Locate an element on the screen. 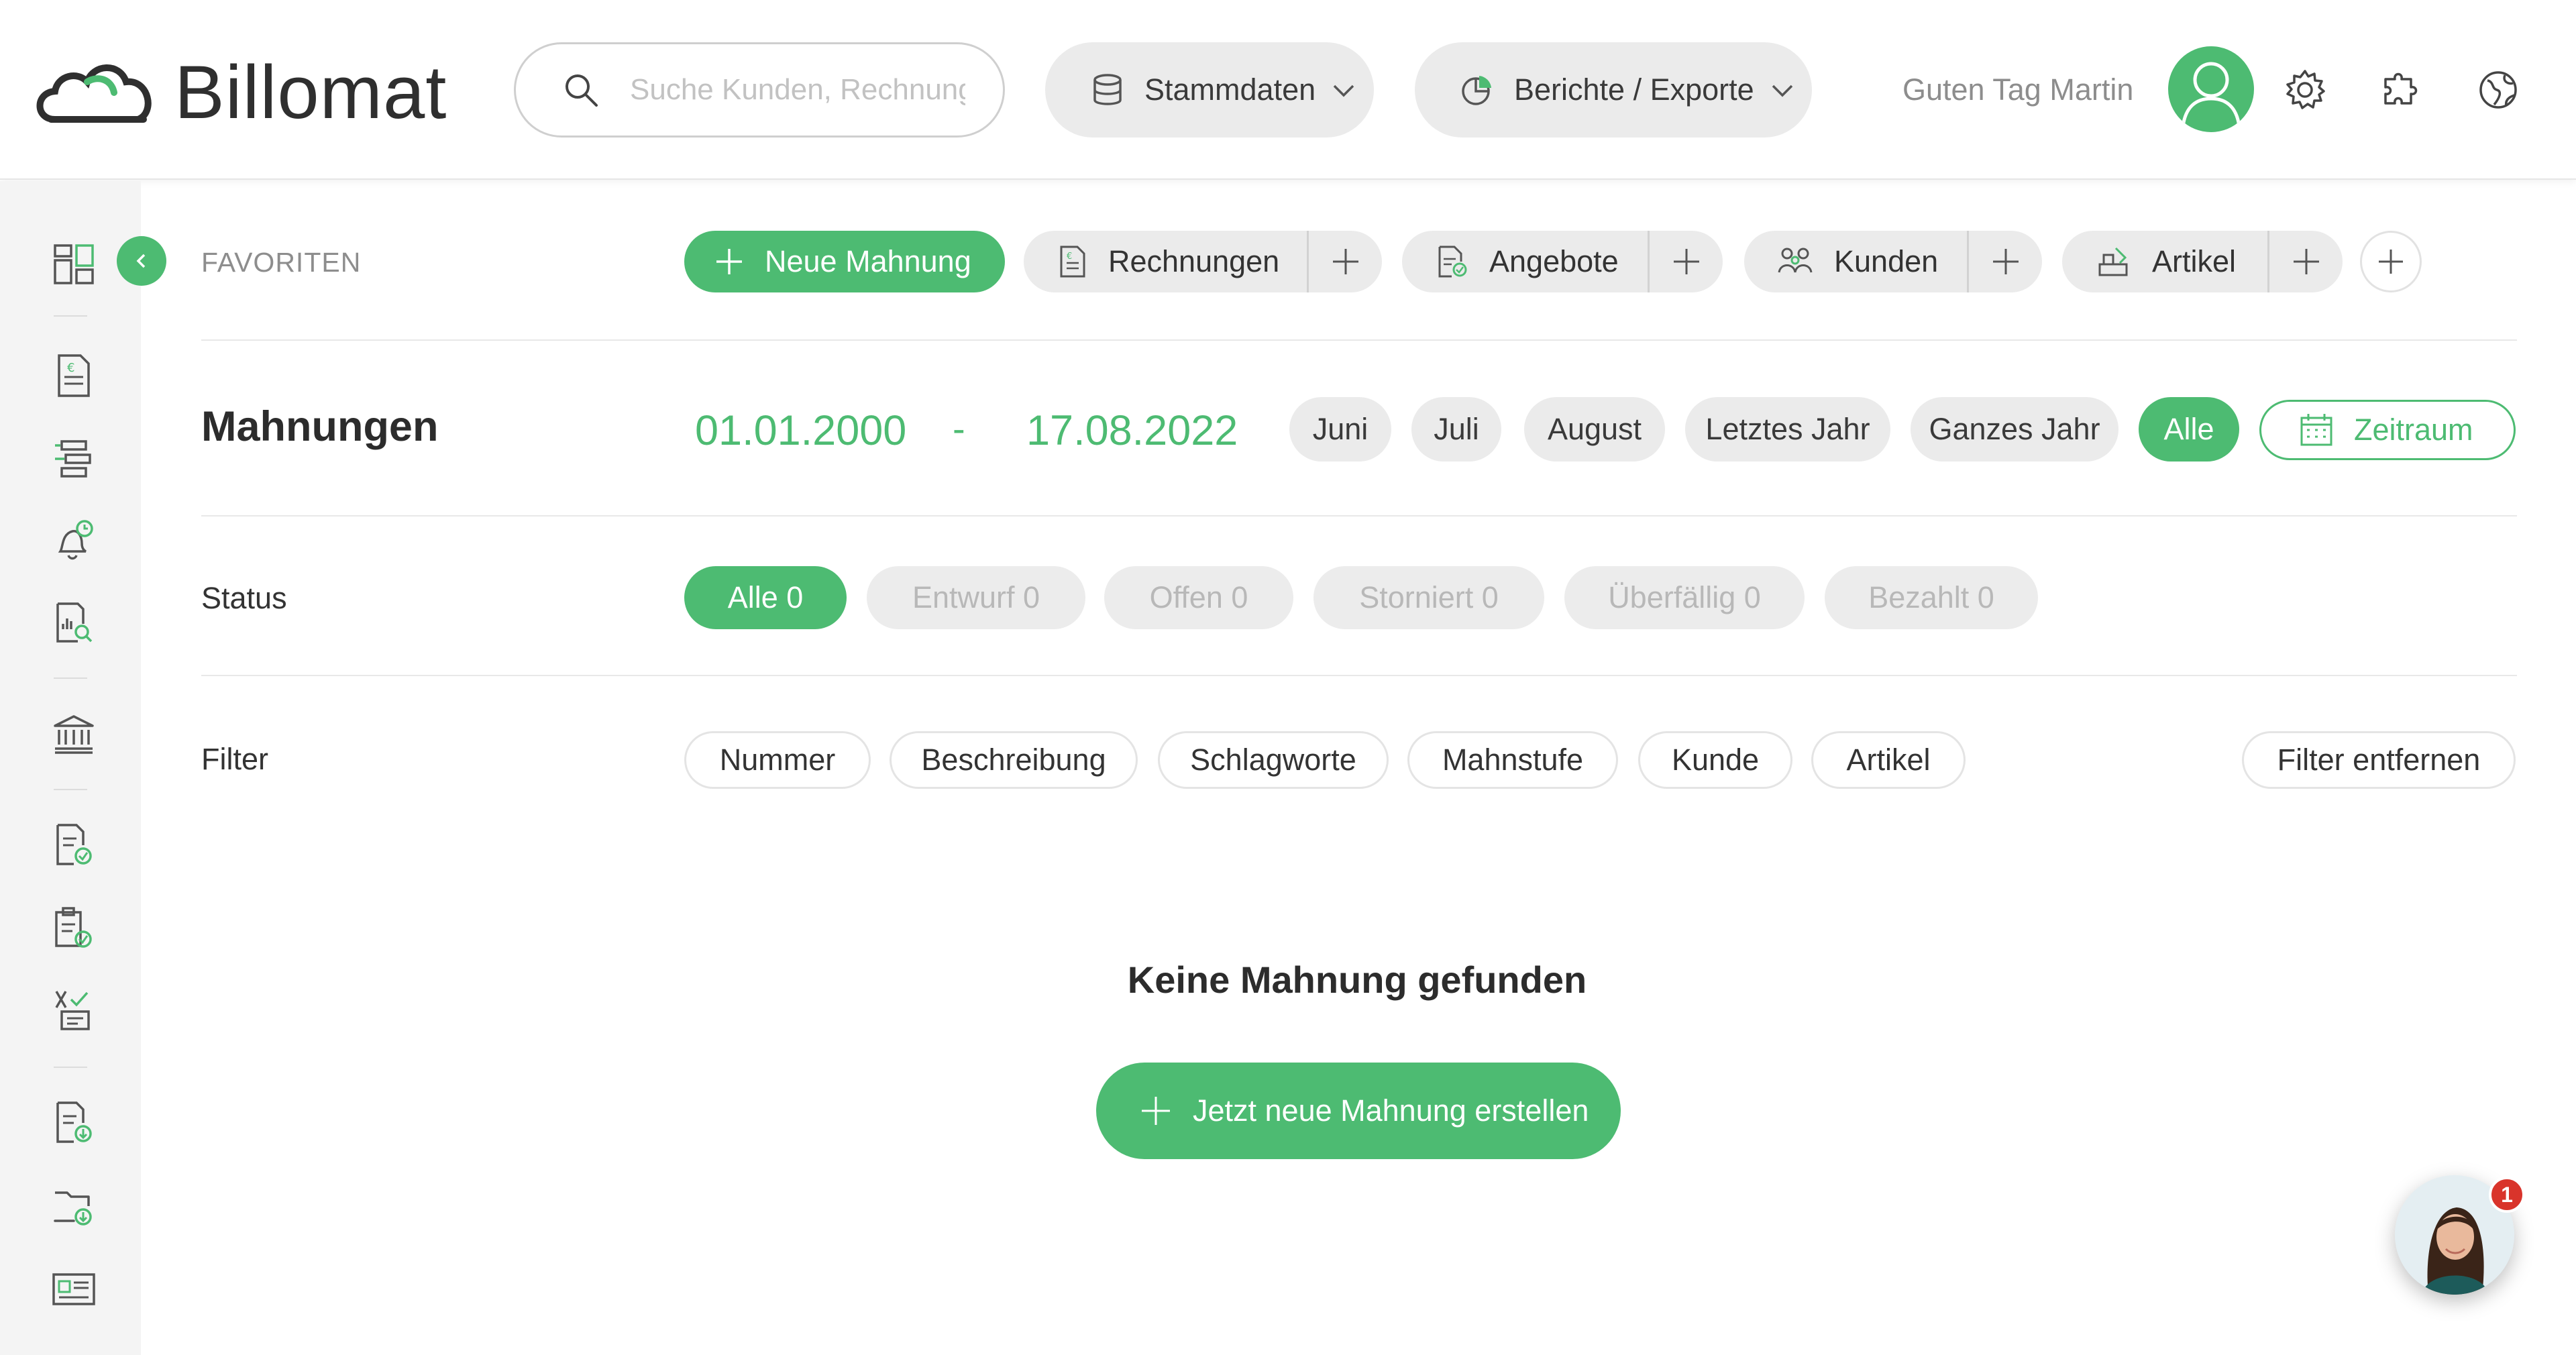 This screenshot has height=1355, width=2576. sidebar-collapse-button is located at coordinates (141, 261).